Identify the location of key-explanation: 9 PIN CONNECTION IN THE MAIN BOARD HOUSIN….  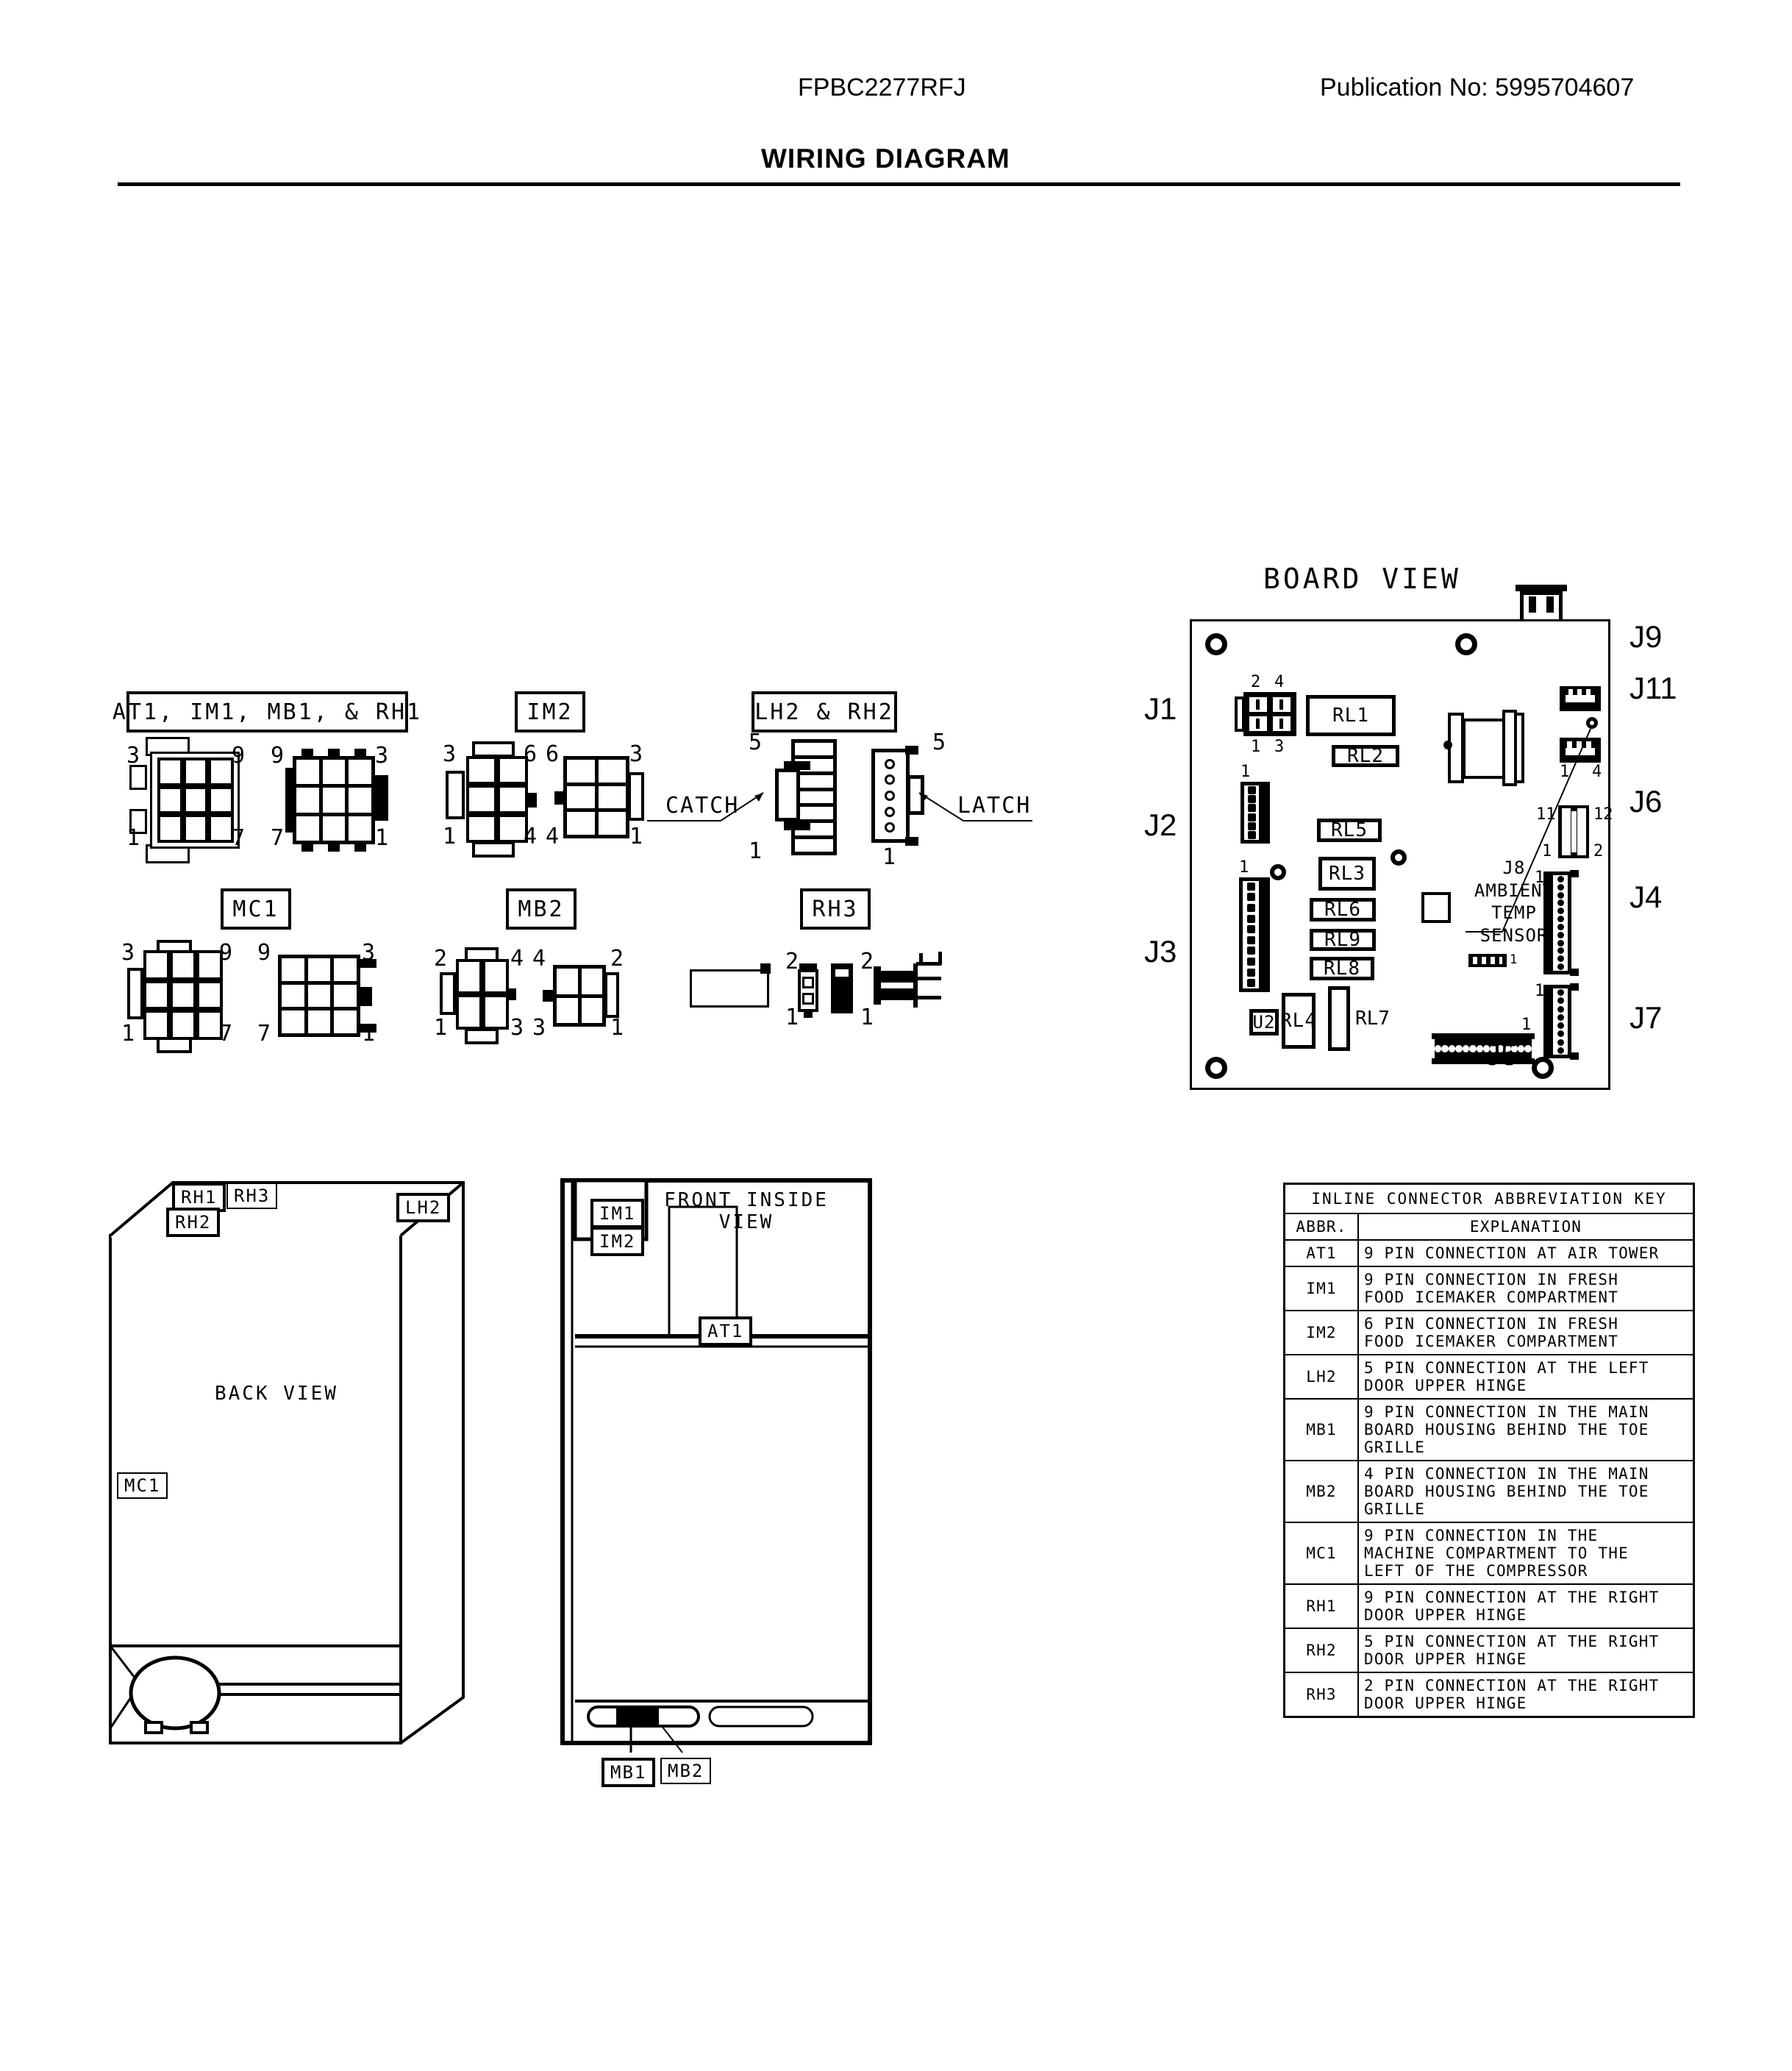
(1526, 1429).